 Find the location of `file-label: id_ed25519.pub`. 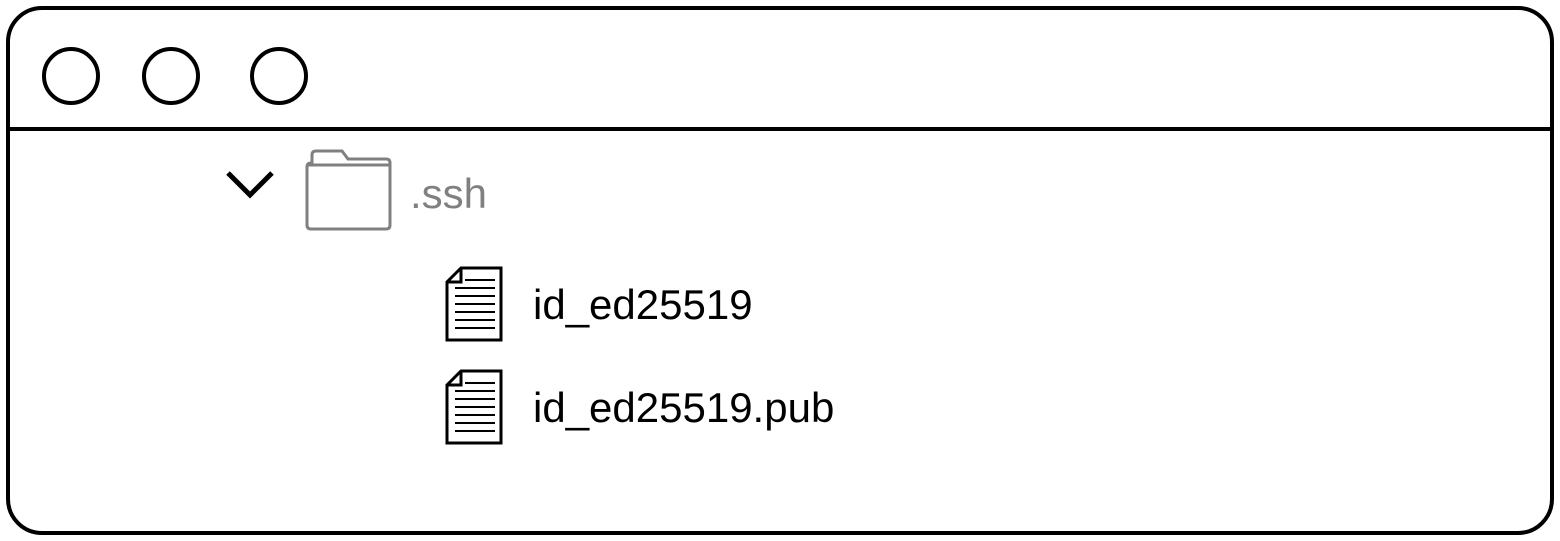

file-label: id_ed25519.pub is located at coordinates (684, 407).